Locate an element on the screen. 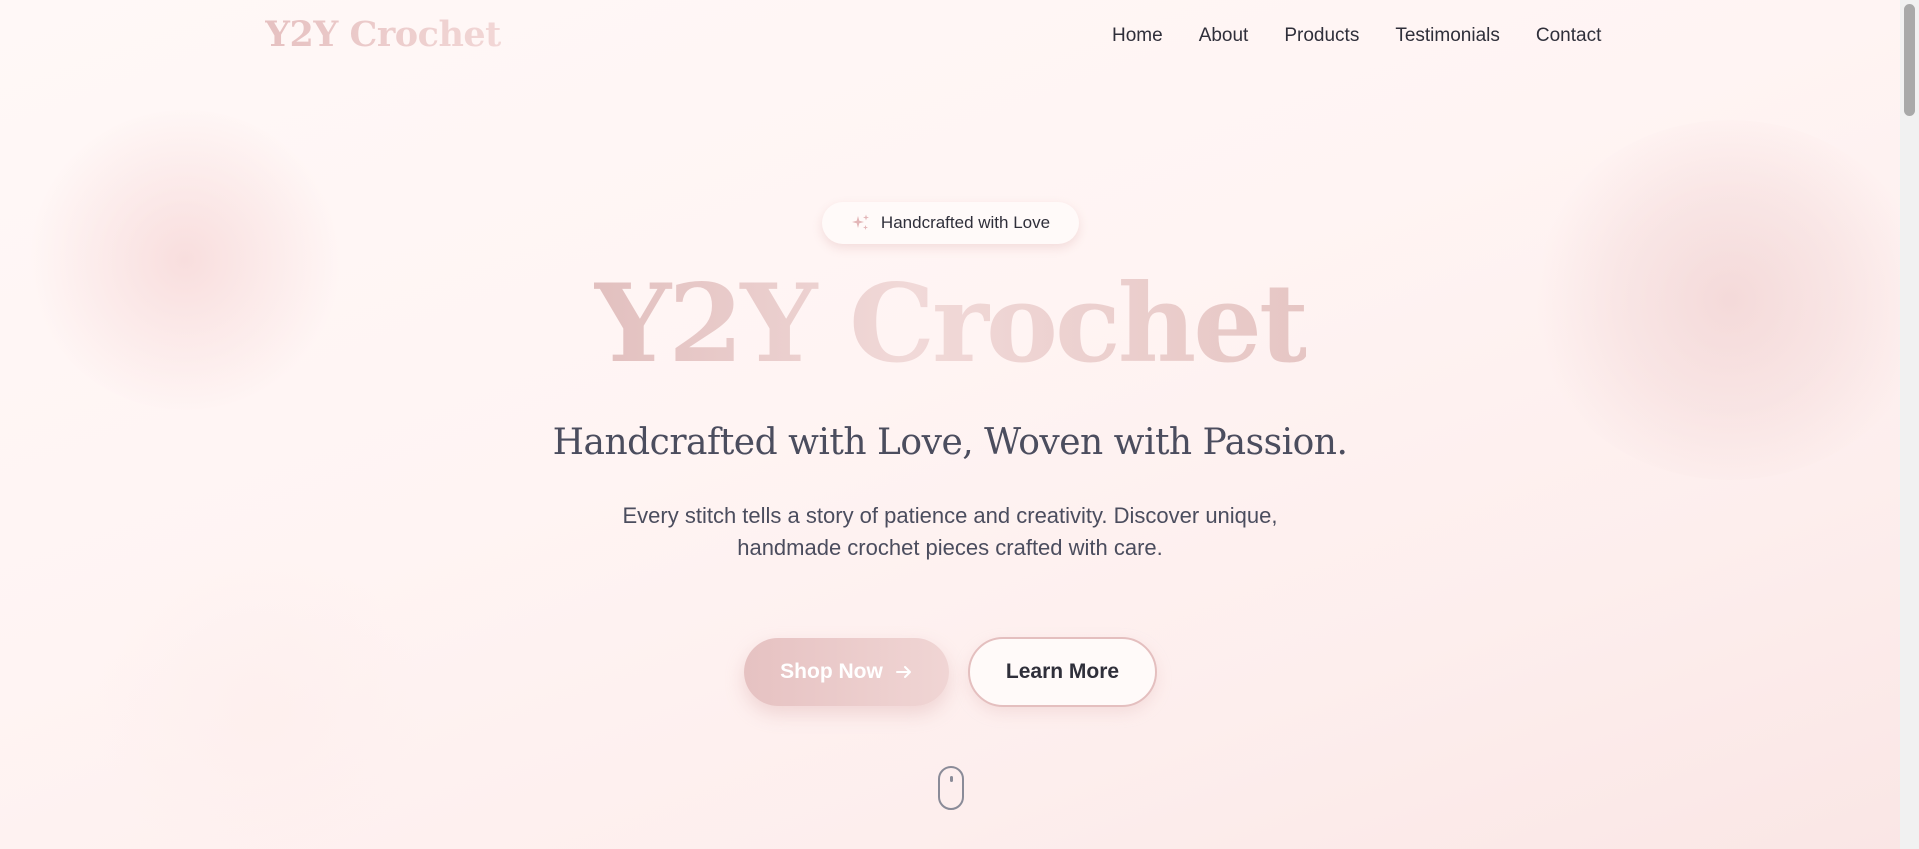 The image size is (1919, 849). site-logo: Y2Y Crochet is located at coordinates (383, 34).